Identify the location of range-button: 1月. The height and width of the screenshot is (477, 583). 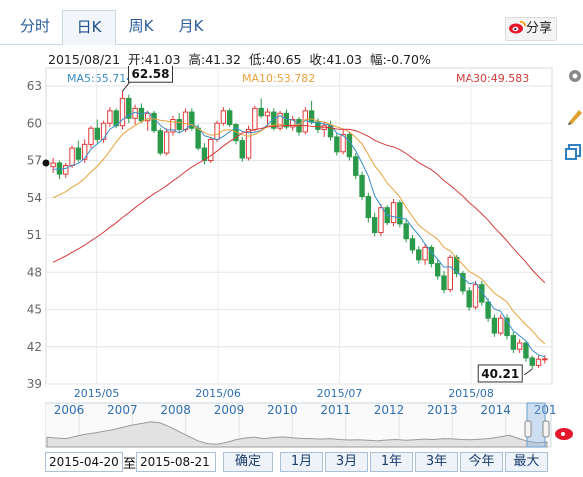
(301, 462).